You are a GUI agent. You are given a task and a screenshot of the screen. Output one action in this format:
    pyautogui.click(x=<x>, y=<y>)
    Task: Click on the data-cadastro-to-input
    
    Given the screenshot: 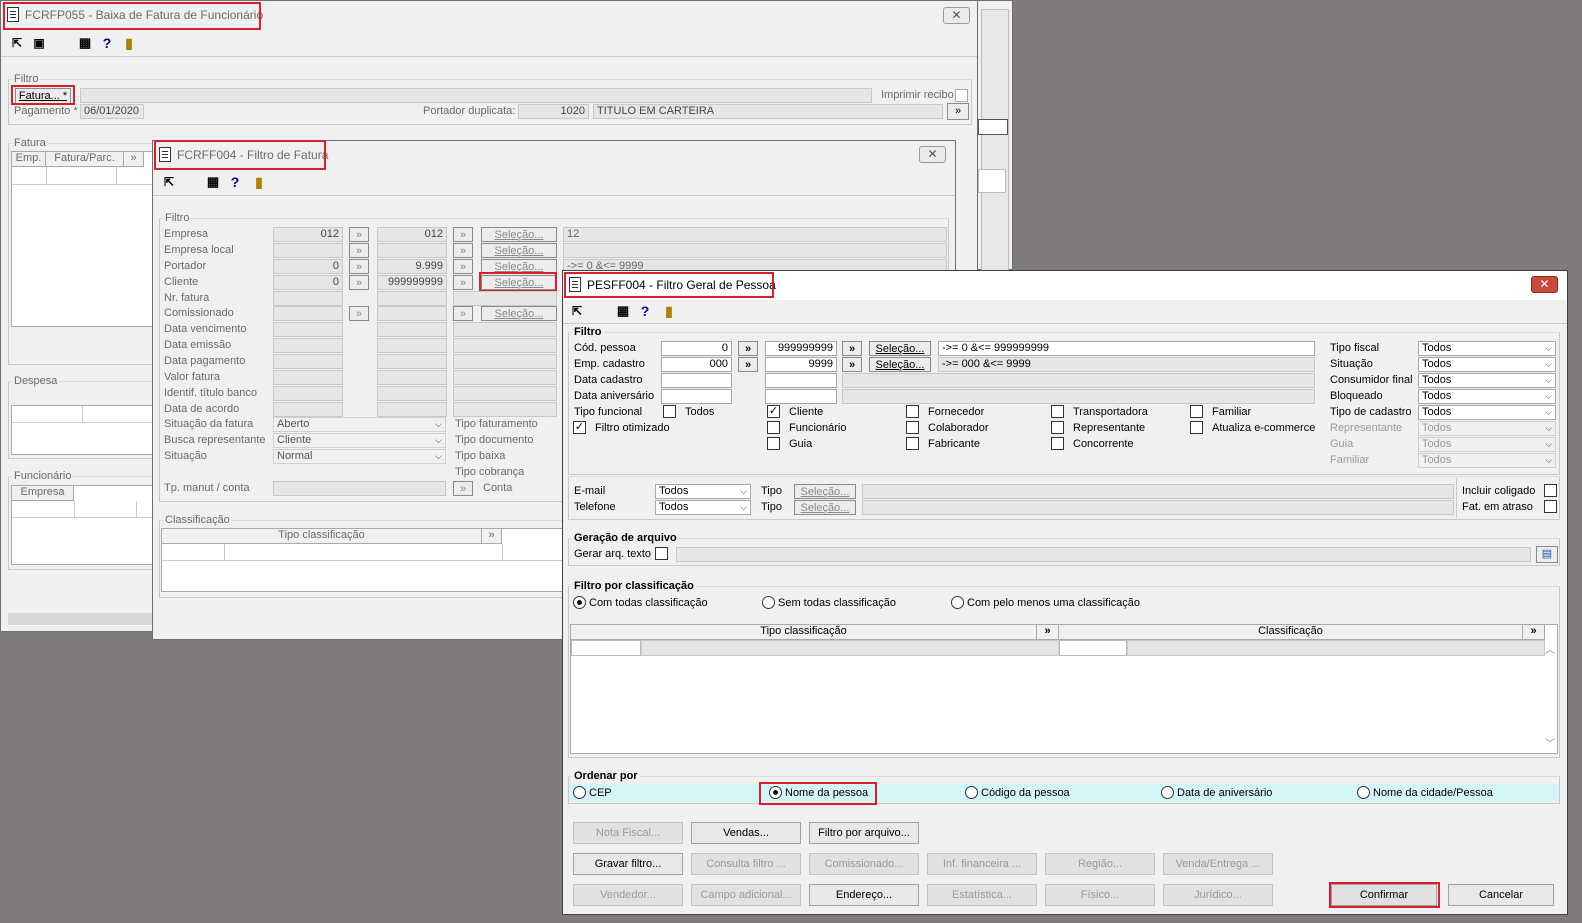 What is the action you would take?
    pyautogui.click(x=801, y=380)
    